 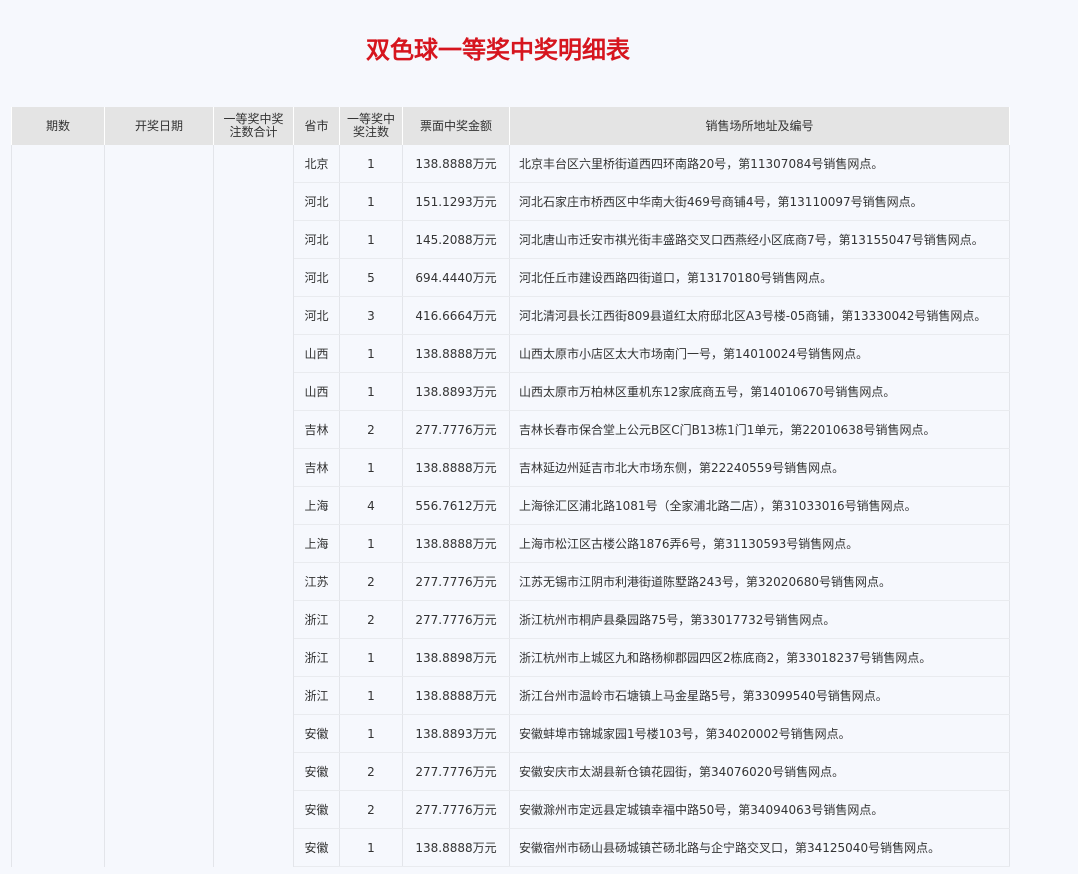 I want to click on address-cell: 安徽蚌埠市锦城家园1号楼103号，第34020002号销售网点。, so click(x=759, y=733).